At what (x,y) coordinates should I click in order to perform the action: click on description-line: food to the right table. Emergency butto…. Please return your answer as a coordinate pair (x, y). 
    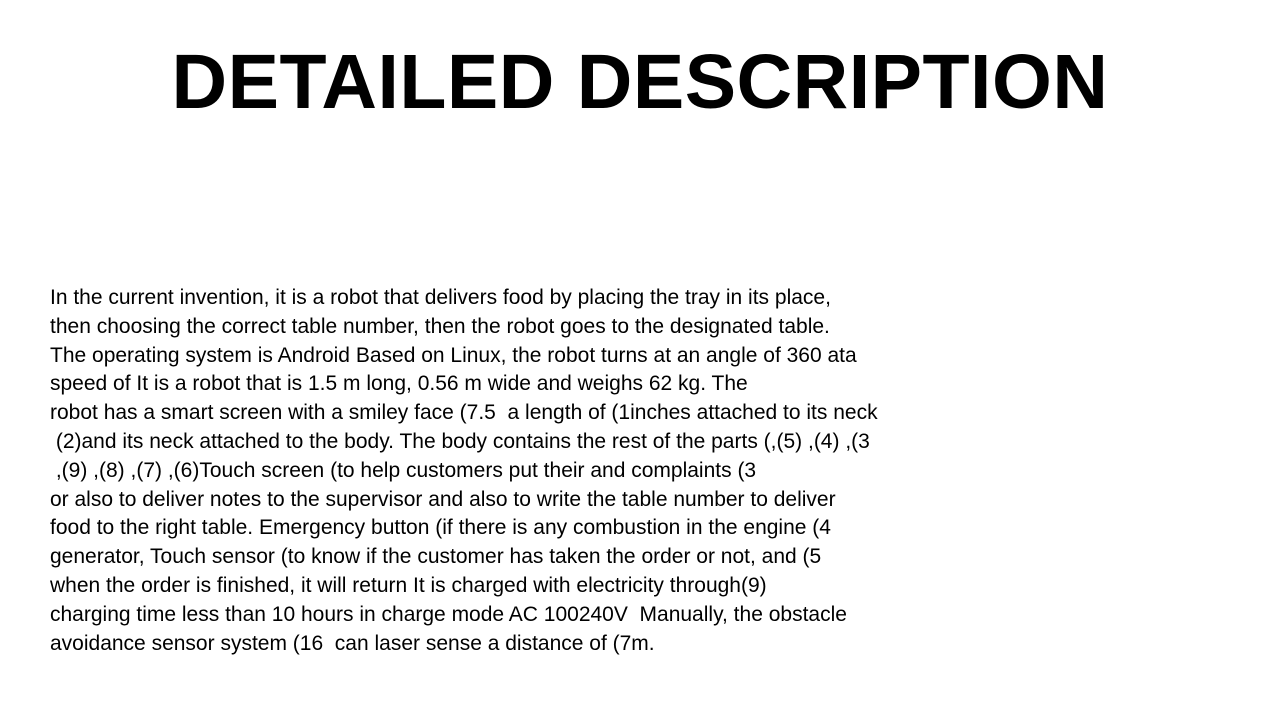
    Looking at the image, I should click on (440, 528).